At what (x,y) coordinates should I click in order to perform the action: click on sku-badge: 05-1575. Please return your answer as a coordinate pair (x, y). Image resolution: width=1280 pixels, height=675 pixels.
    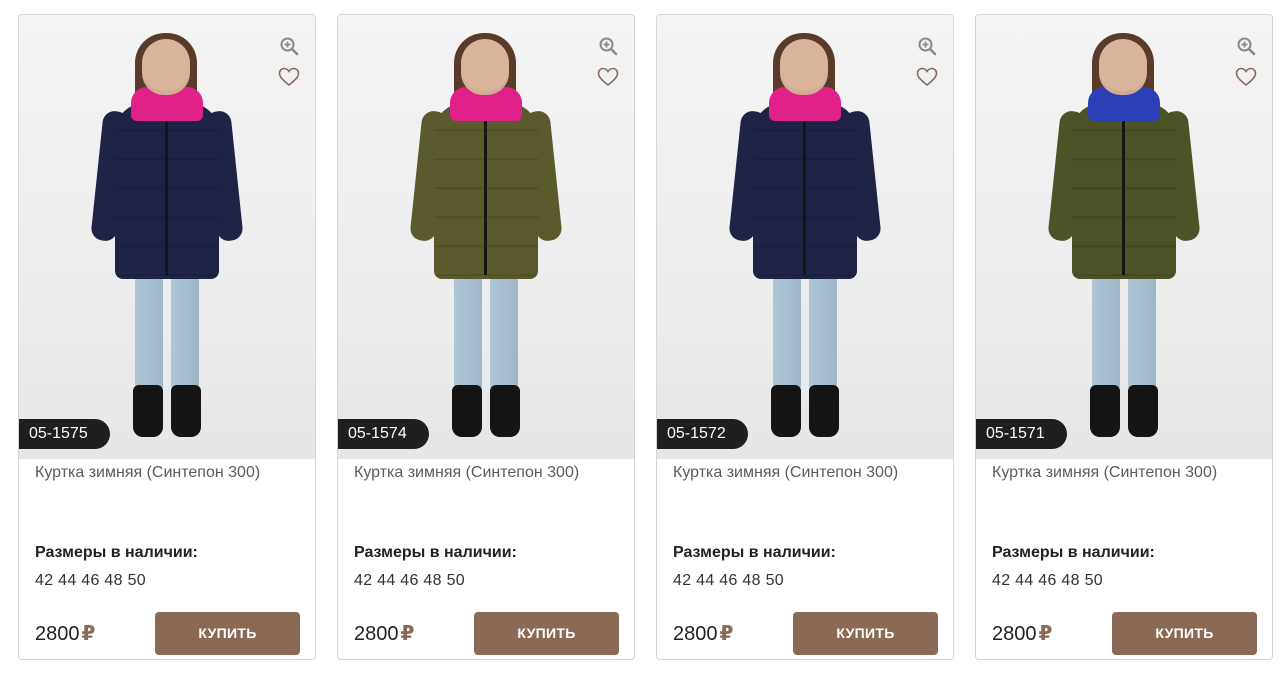
    Looking at the image, I should click on (64, 434).